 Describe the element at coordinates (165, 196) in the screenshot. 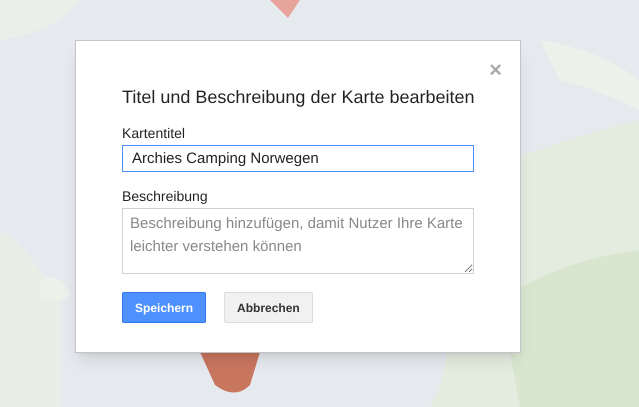

I see `field-label: Beschreibung` at that location.